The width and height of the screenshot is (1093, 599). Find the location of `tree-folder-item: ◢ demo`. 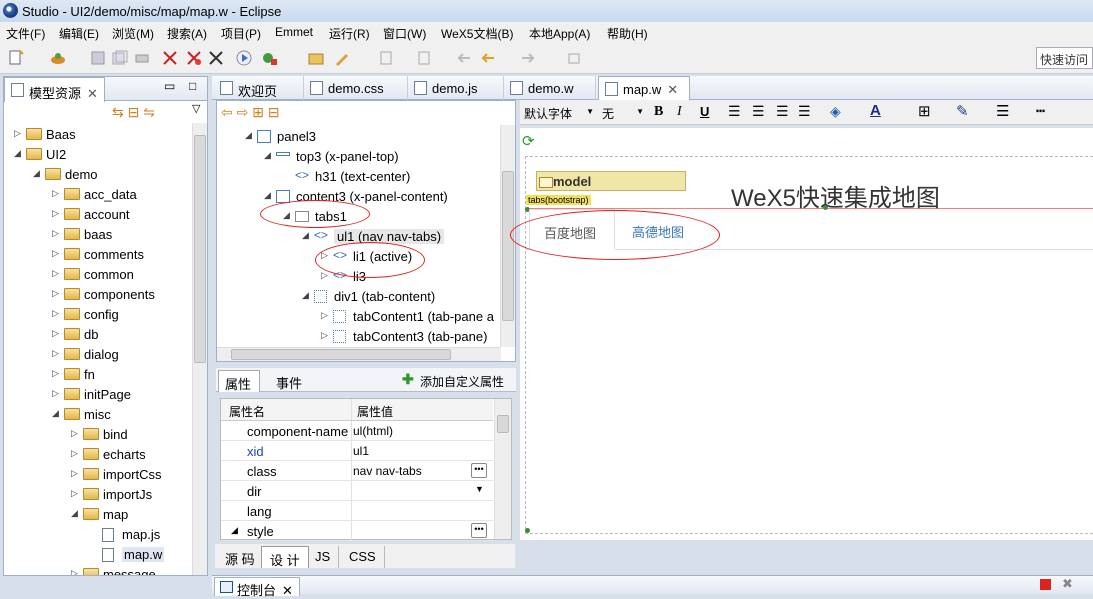

tree-folder-item: ◢ demo is located at coordinates (98, 175).